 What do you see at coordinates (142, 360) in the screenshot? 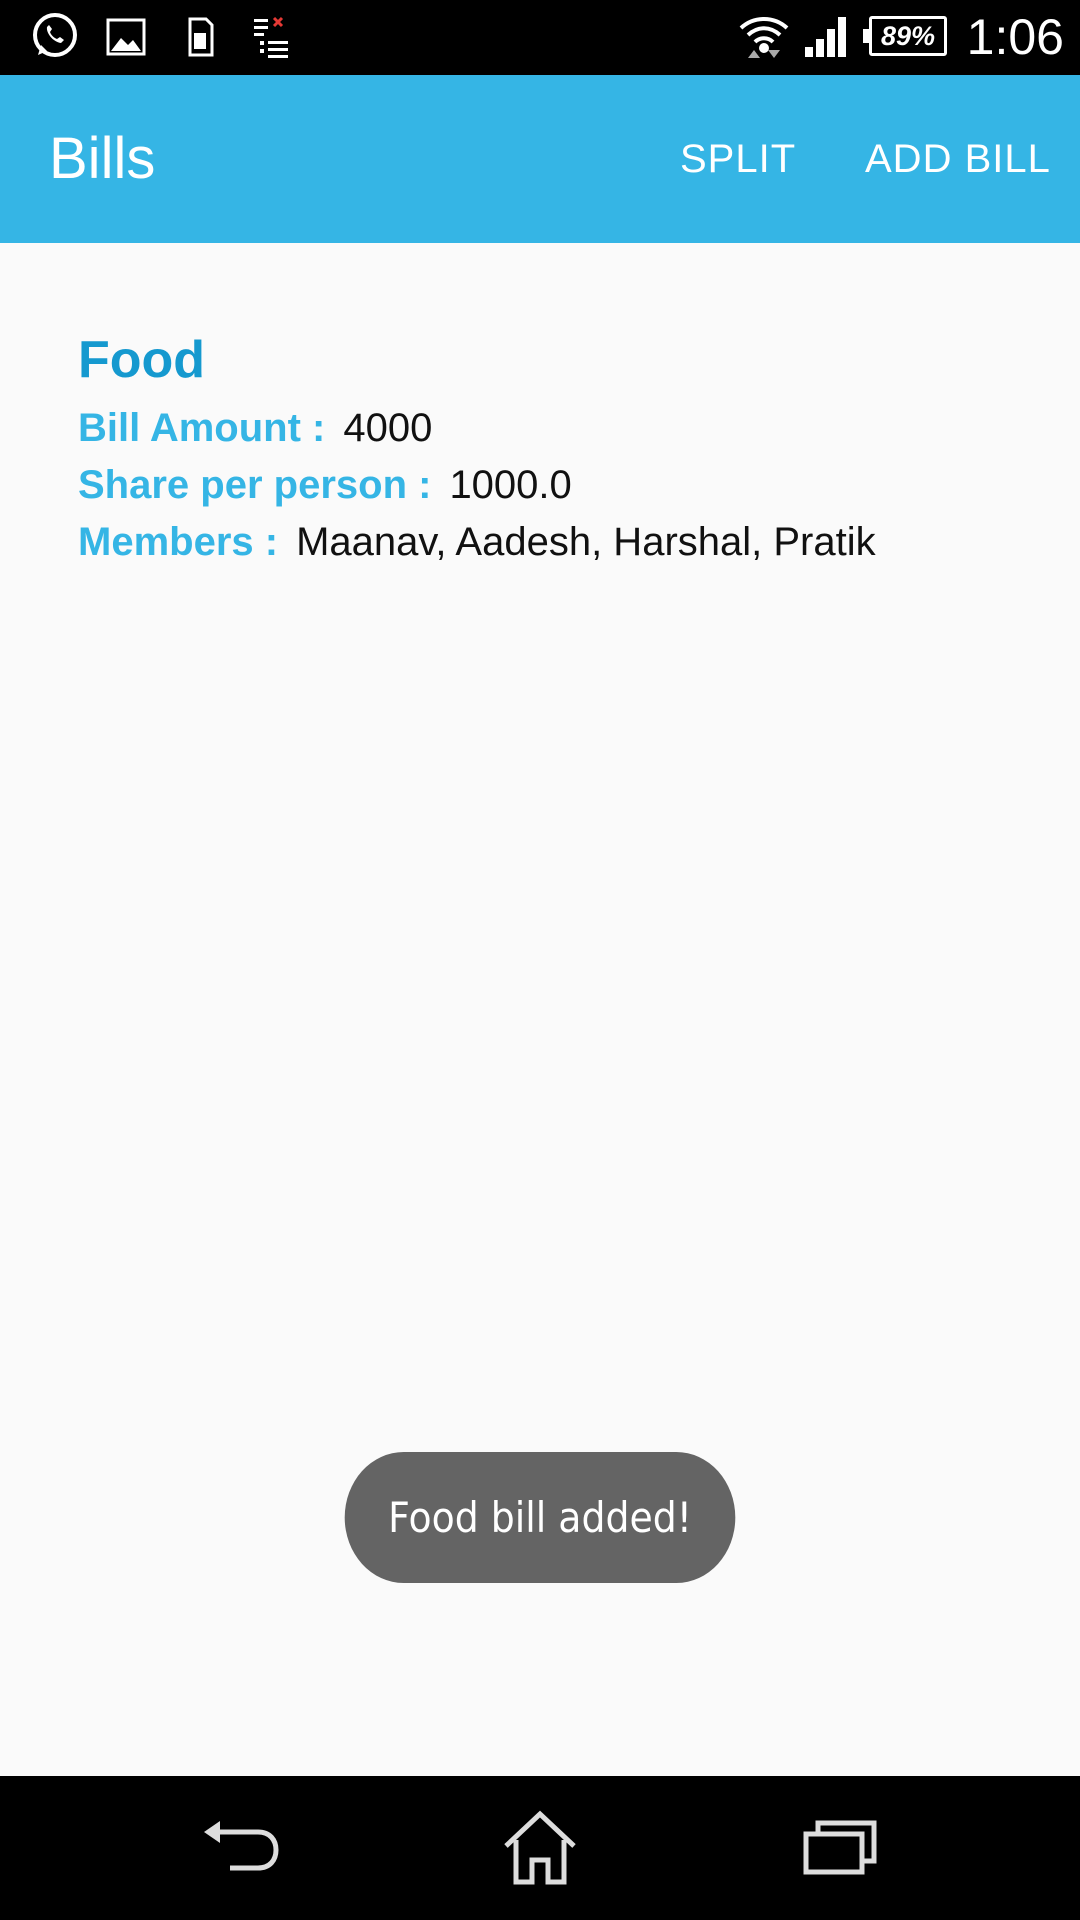
I see `bill-title: Food` at bounding box center [142, 360].